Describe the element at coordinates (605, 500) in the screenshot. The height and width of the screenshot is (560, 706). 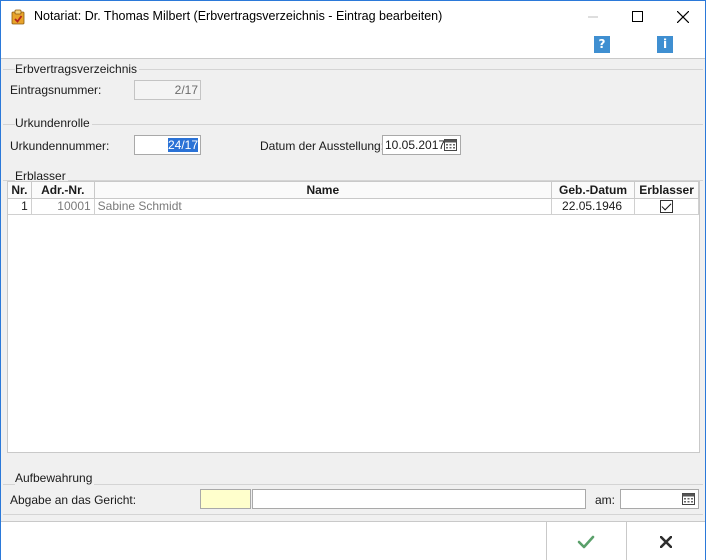
I see `am-label: am:` at that location.